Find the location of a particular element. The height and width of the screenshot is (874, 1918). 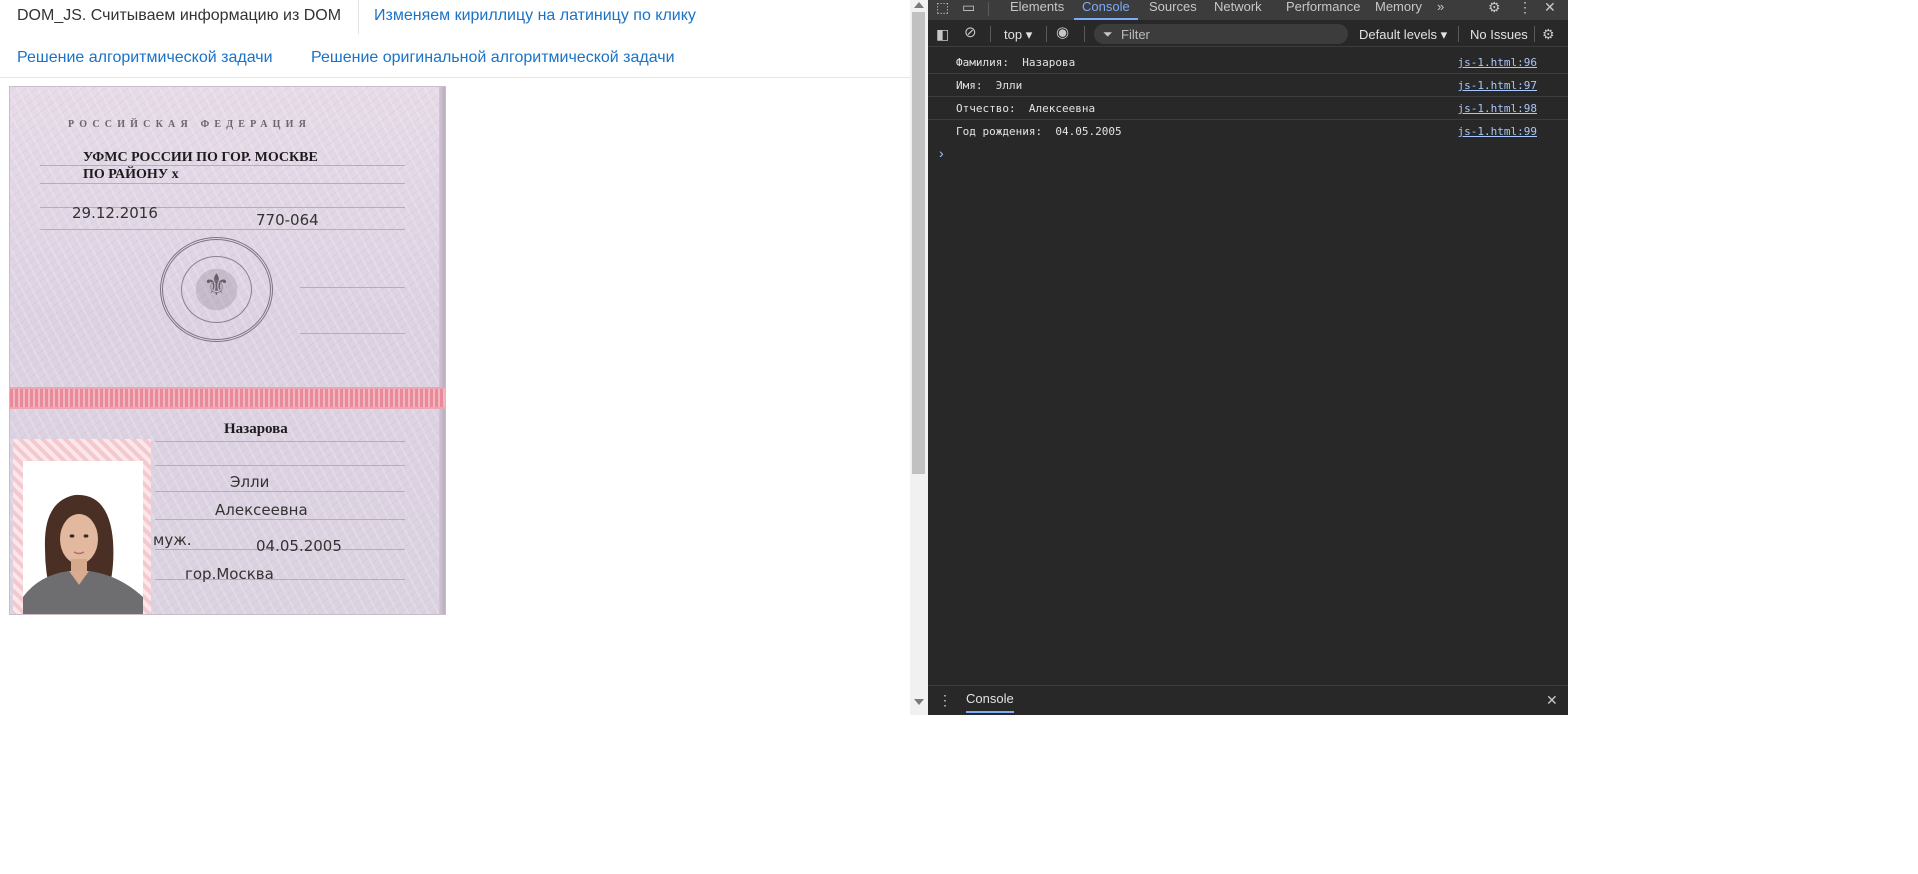

birth-date: 04.05.2005 is located at coordinates (299, 546).